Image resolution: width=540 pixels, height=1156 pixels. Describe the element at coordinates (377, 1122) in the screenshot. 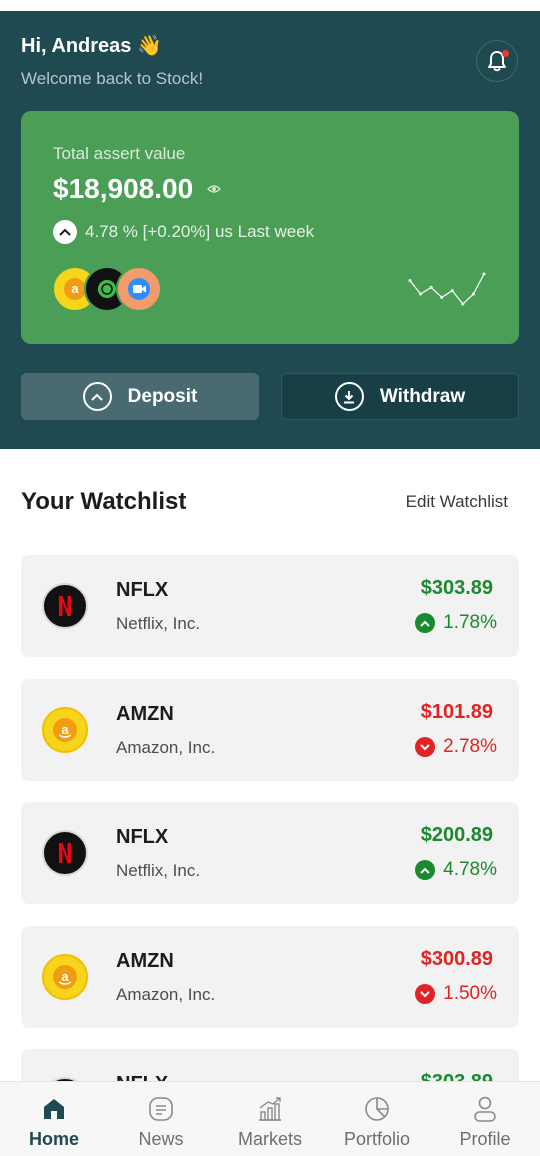

I see `tab-portfolio: Portfolio` at that location.